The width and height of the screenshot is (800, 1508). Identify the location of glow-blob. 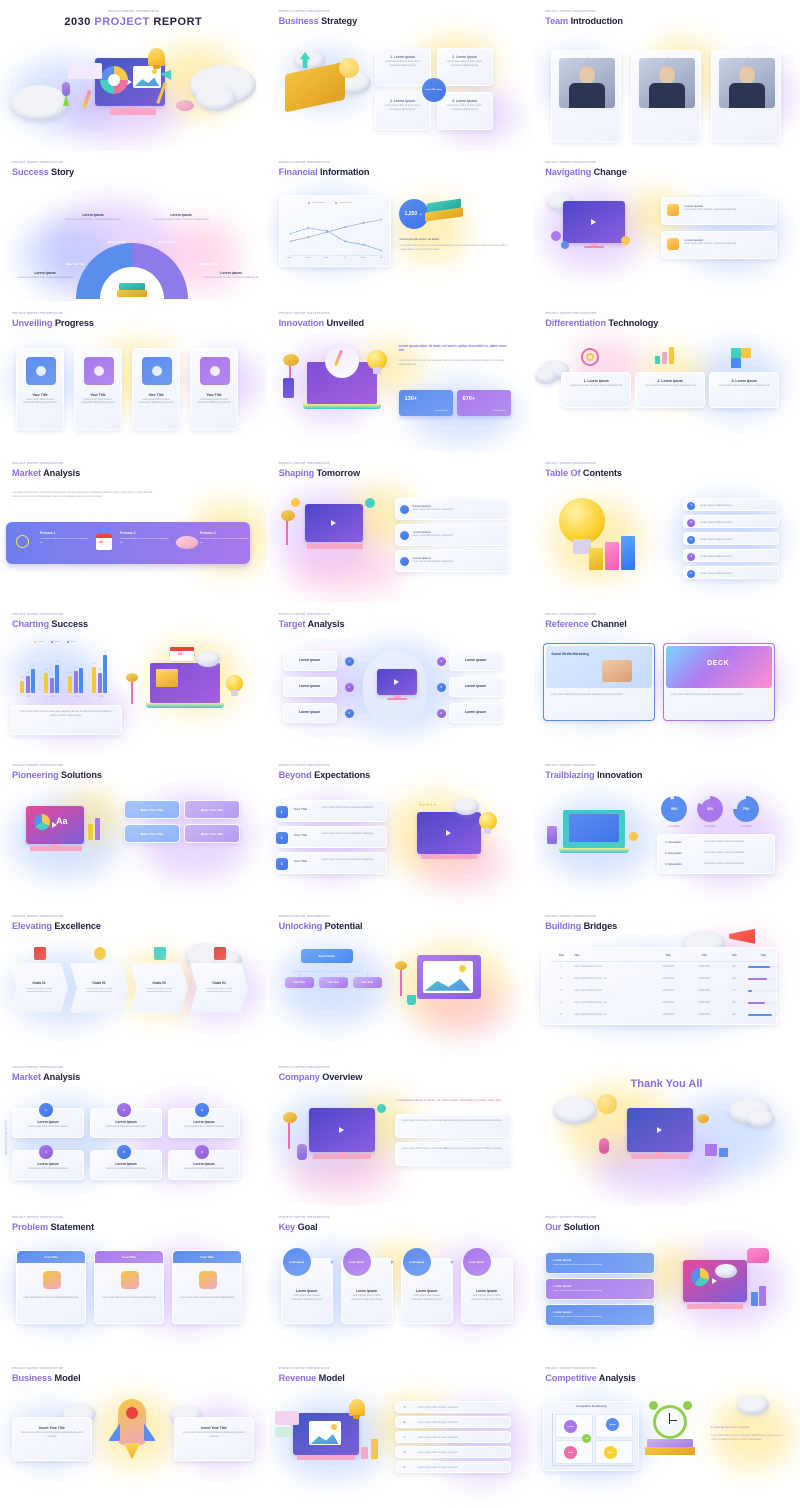
(346, 570).